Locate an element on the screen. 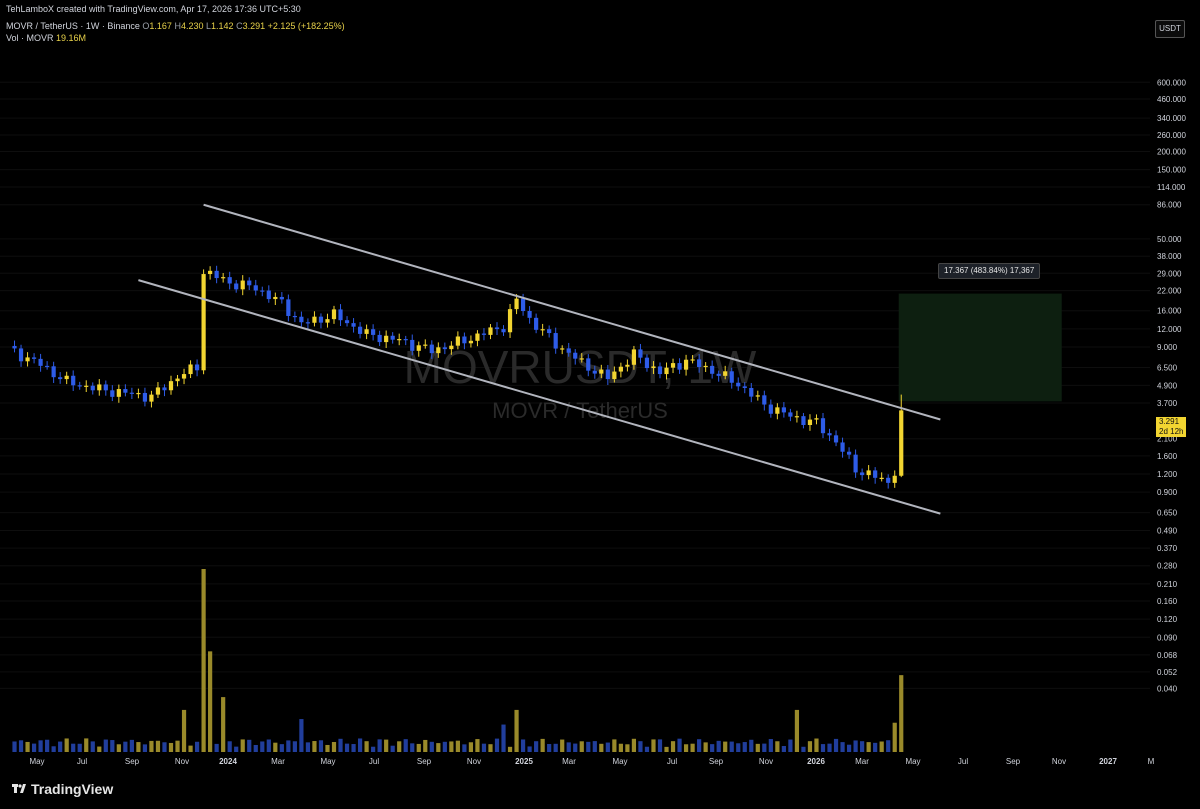 Image resolution: width=1200 pixels, height=809 pixels. time-tick-label: 2024 is located at coordinates (228, 761).